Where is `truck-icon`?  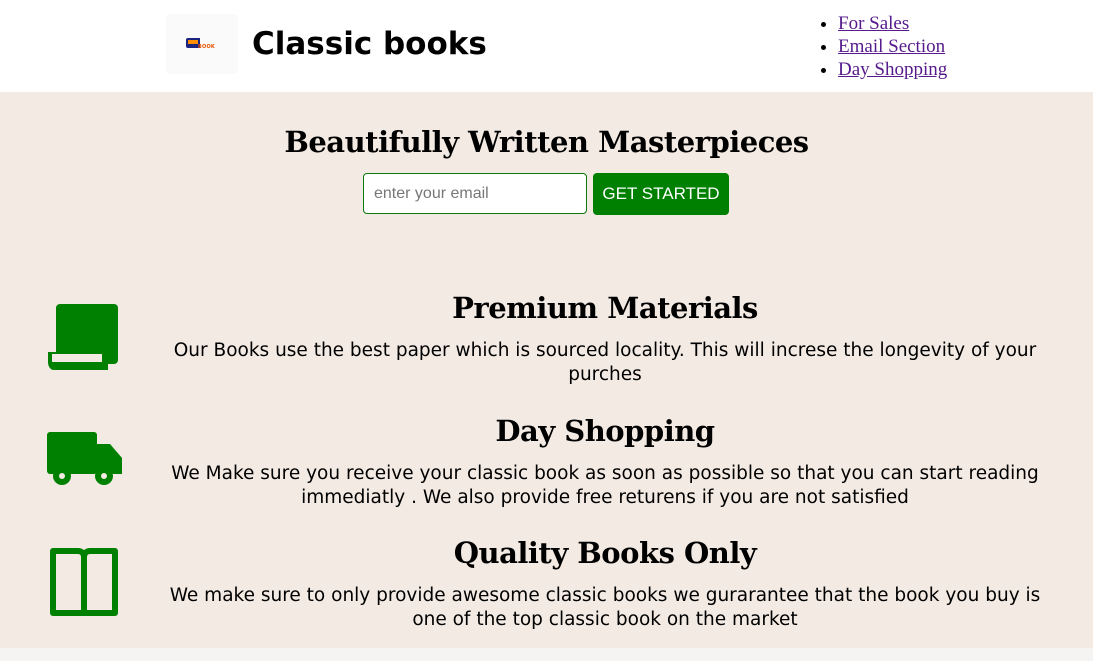
truck-icon is located at coordinates (84, 461).